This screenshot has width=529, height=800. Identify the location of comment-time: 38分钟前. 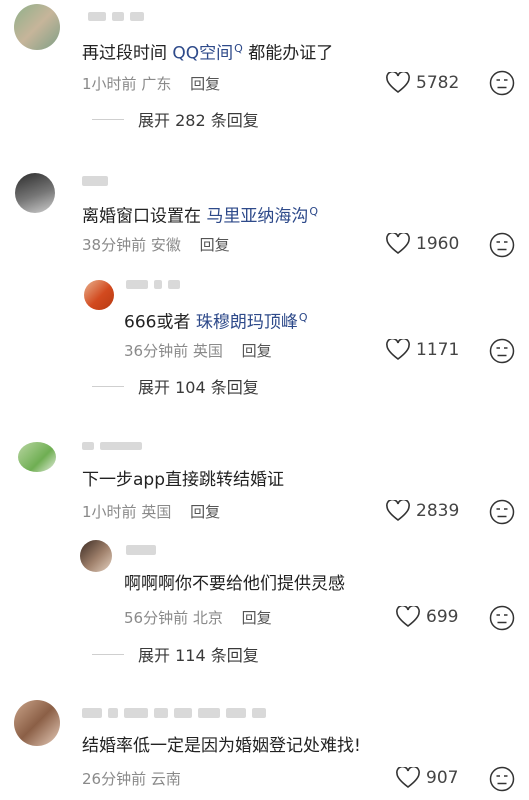
(114, 245).